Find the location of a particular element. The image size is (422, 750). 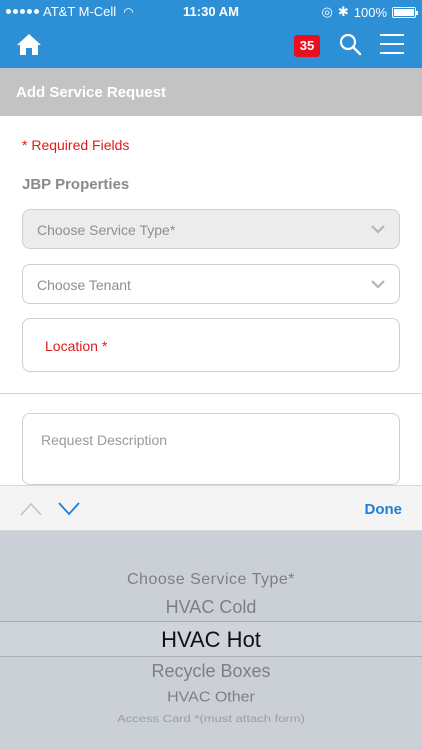

app-header: 35 is located at coordinates (211, 45).